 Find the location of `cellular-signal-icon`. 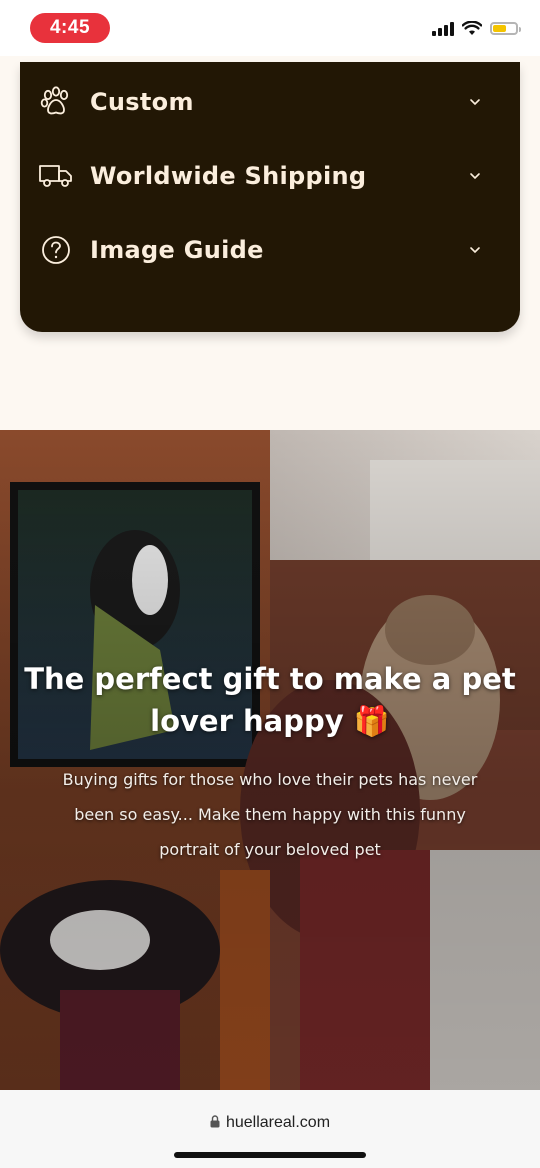

cellular-signal-icon is located at coordinates (443, 28).